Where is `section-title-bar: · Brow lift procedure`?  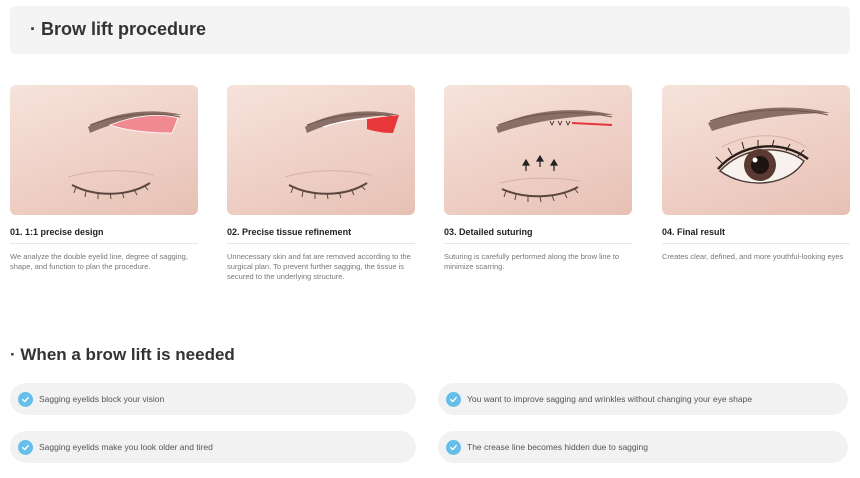 section-title-bar: · Brow lift procedure is located at coordinates (430, 30).